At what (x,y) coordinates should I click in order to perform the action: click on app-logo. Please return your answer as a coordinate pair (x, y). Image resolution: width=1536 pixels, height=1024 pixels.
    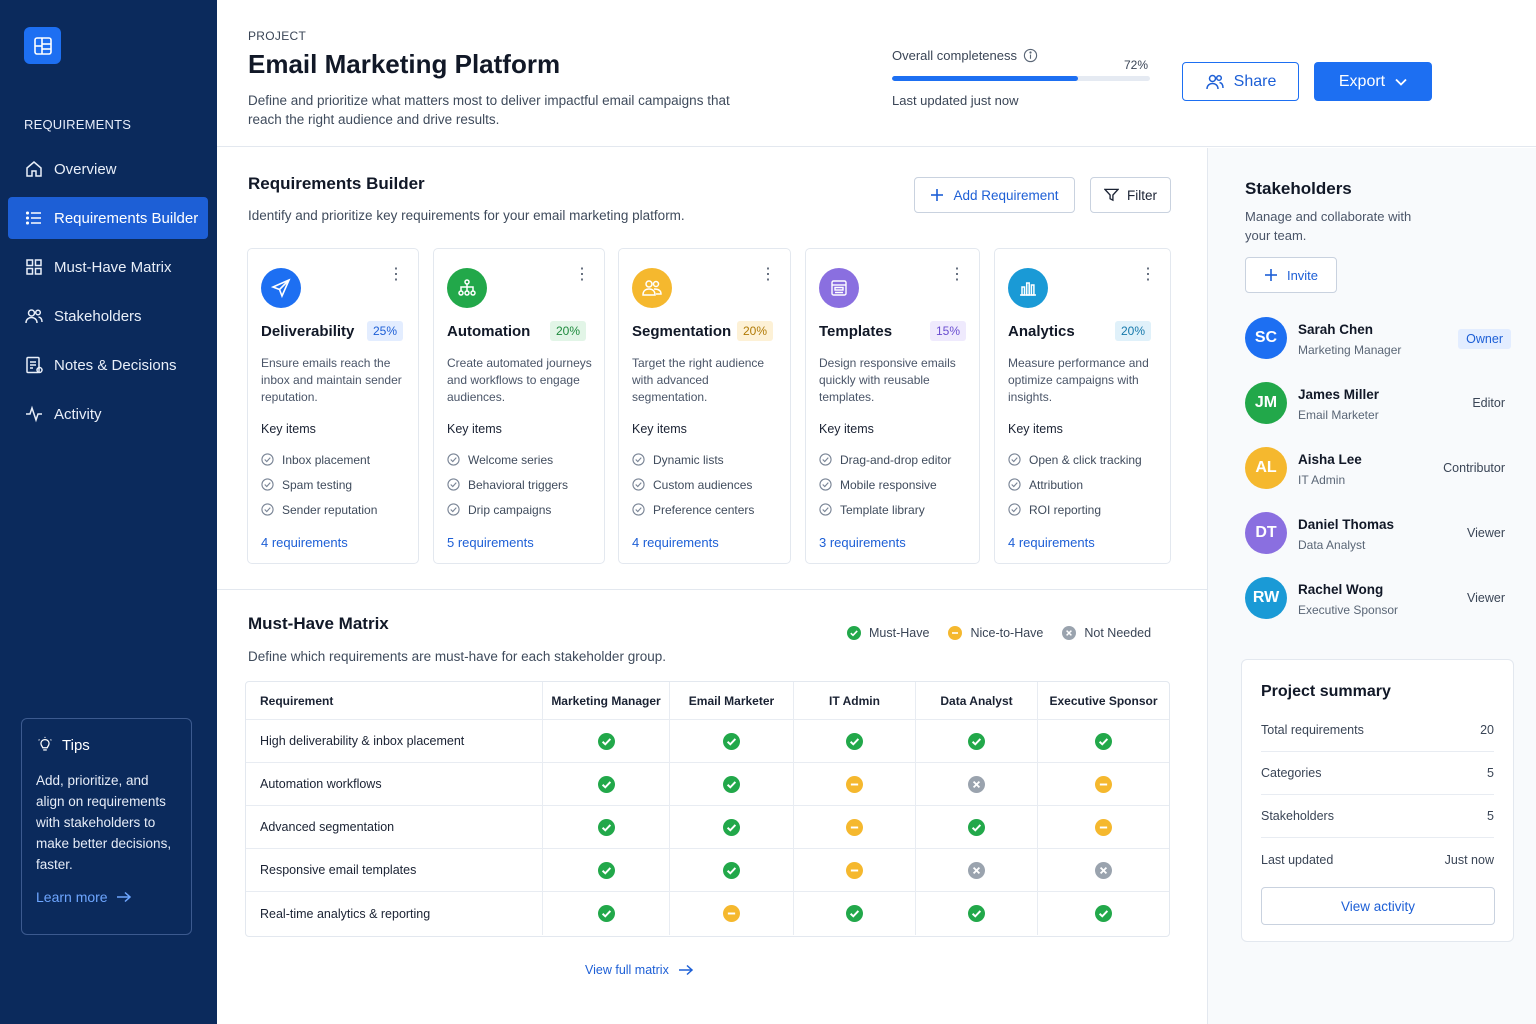
    Looking at the image, I should click on (42, 45).